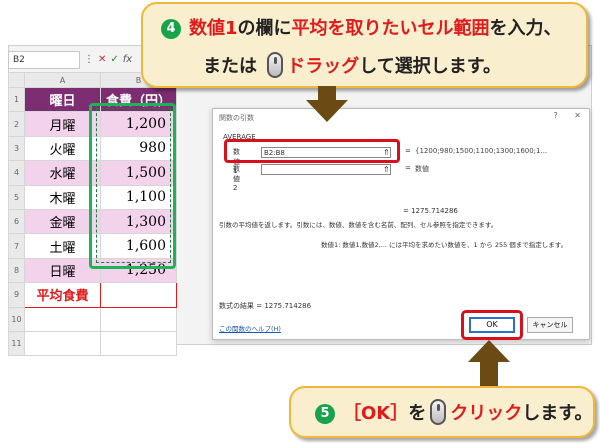  What do you see at coordinates (16, 295) in the screenshot?
I see `row-header: 9` at bounding box center [16, 295].